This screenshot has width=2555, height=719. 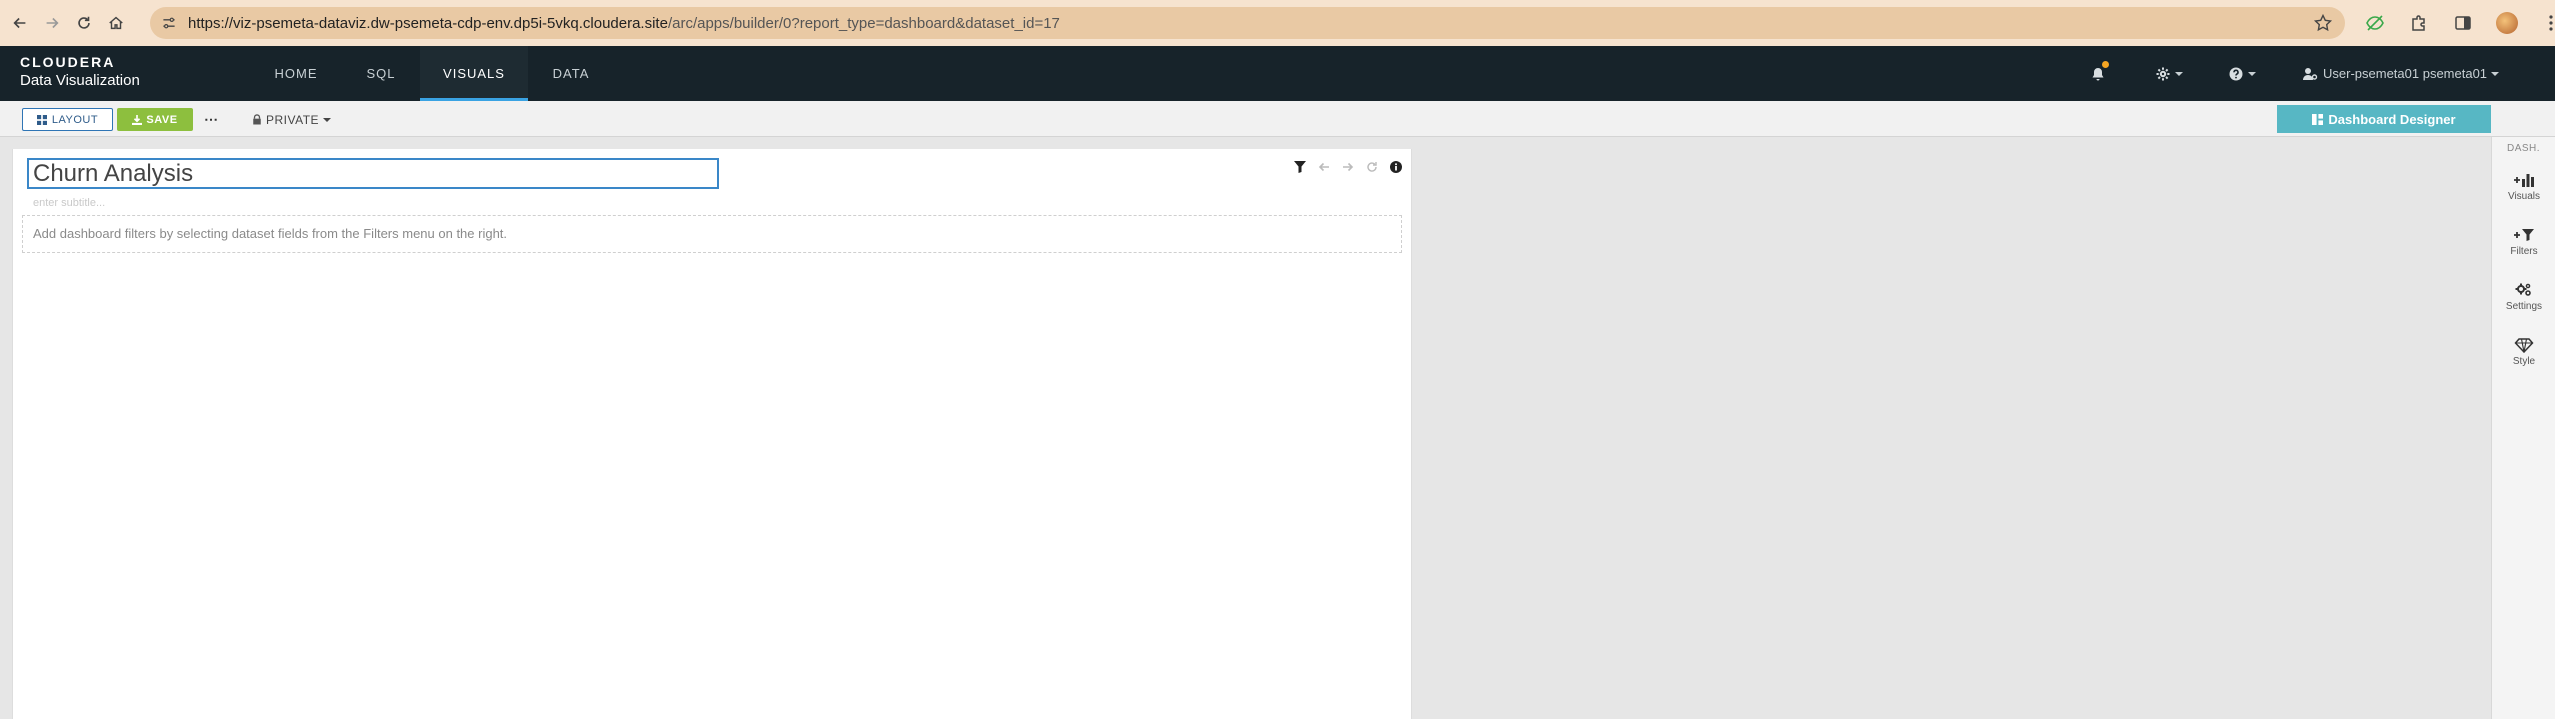 I want to click on reload-icon, so click(x=84, y=23).